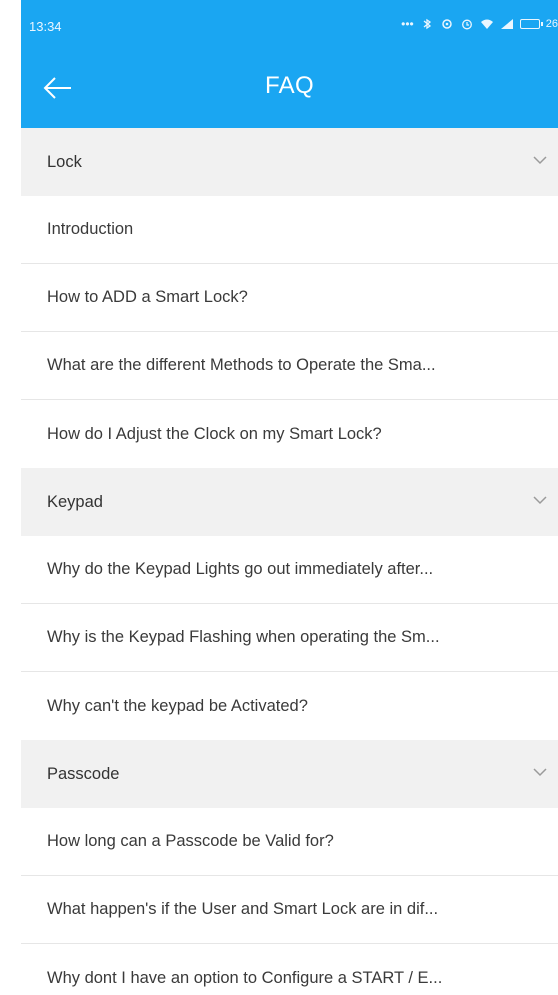  Describe the element at coordinates (177, 705) in the screenshot. I see `faq-item-label: Why can't the keypad be Activated?` at that location.